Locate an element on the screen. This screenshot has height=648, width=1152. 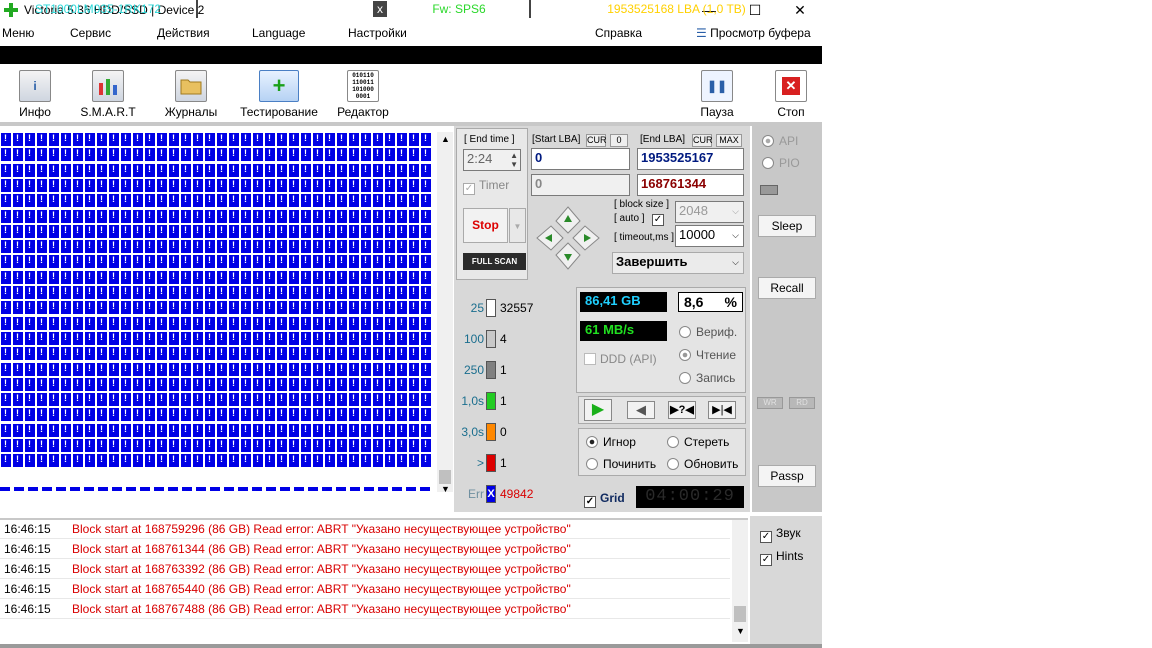
menu-item-menu: Меню is located at coordinates (18, 33).